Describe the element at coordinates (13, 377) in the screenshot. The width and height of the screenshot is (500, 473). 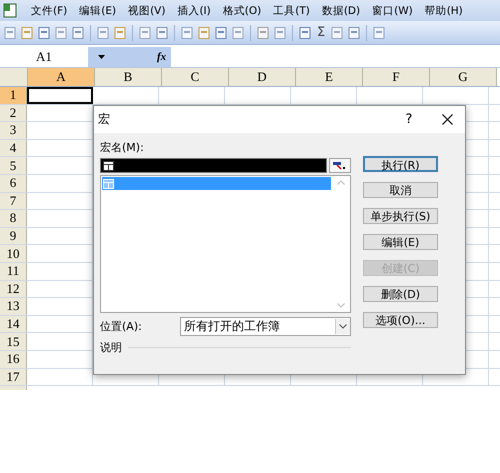
I see `row-header: 17` at that location.